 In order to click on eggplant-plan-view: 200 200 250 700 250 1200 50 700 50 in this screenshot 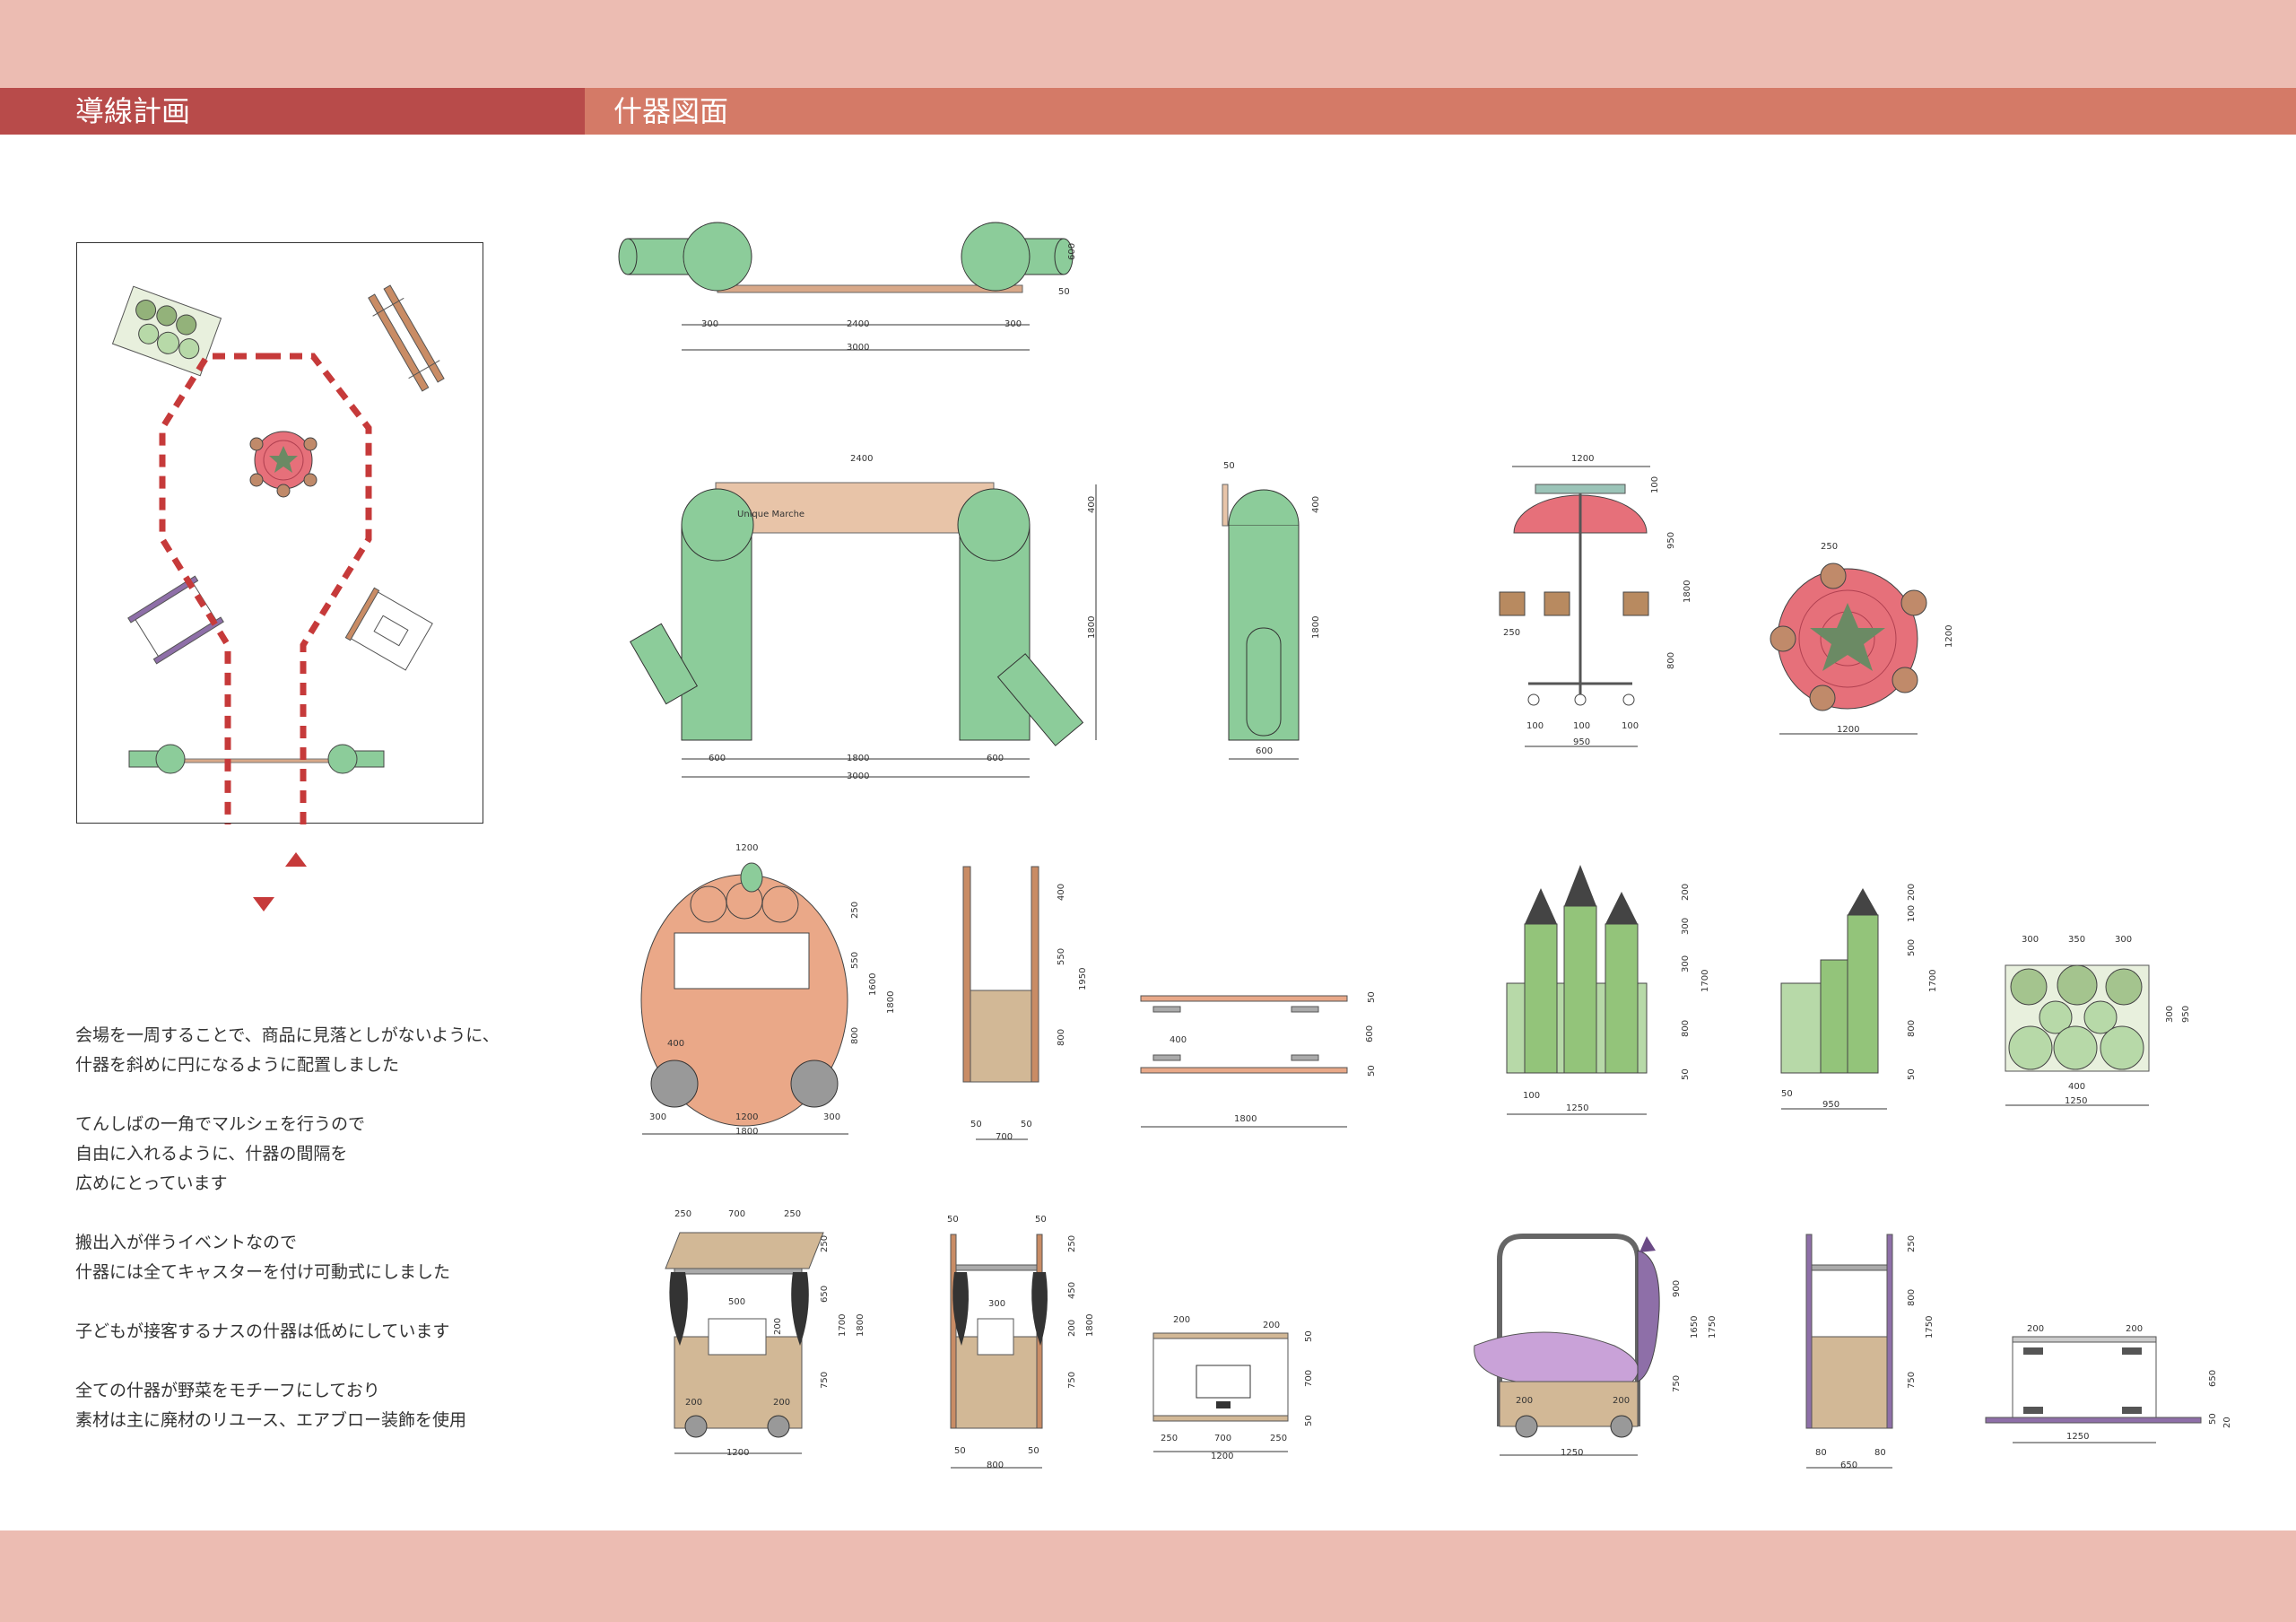, I will do `click(1233, 1388)`.